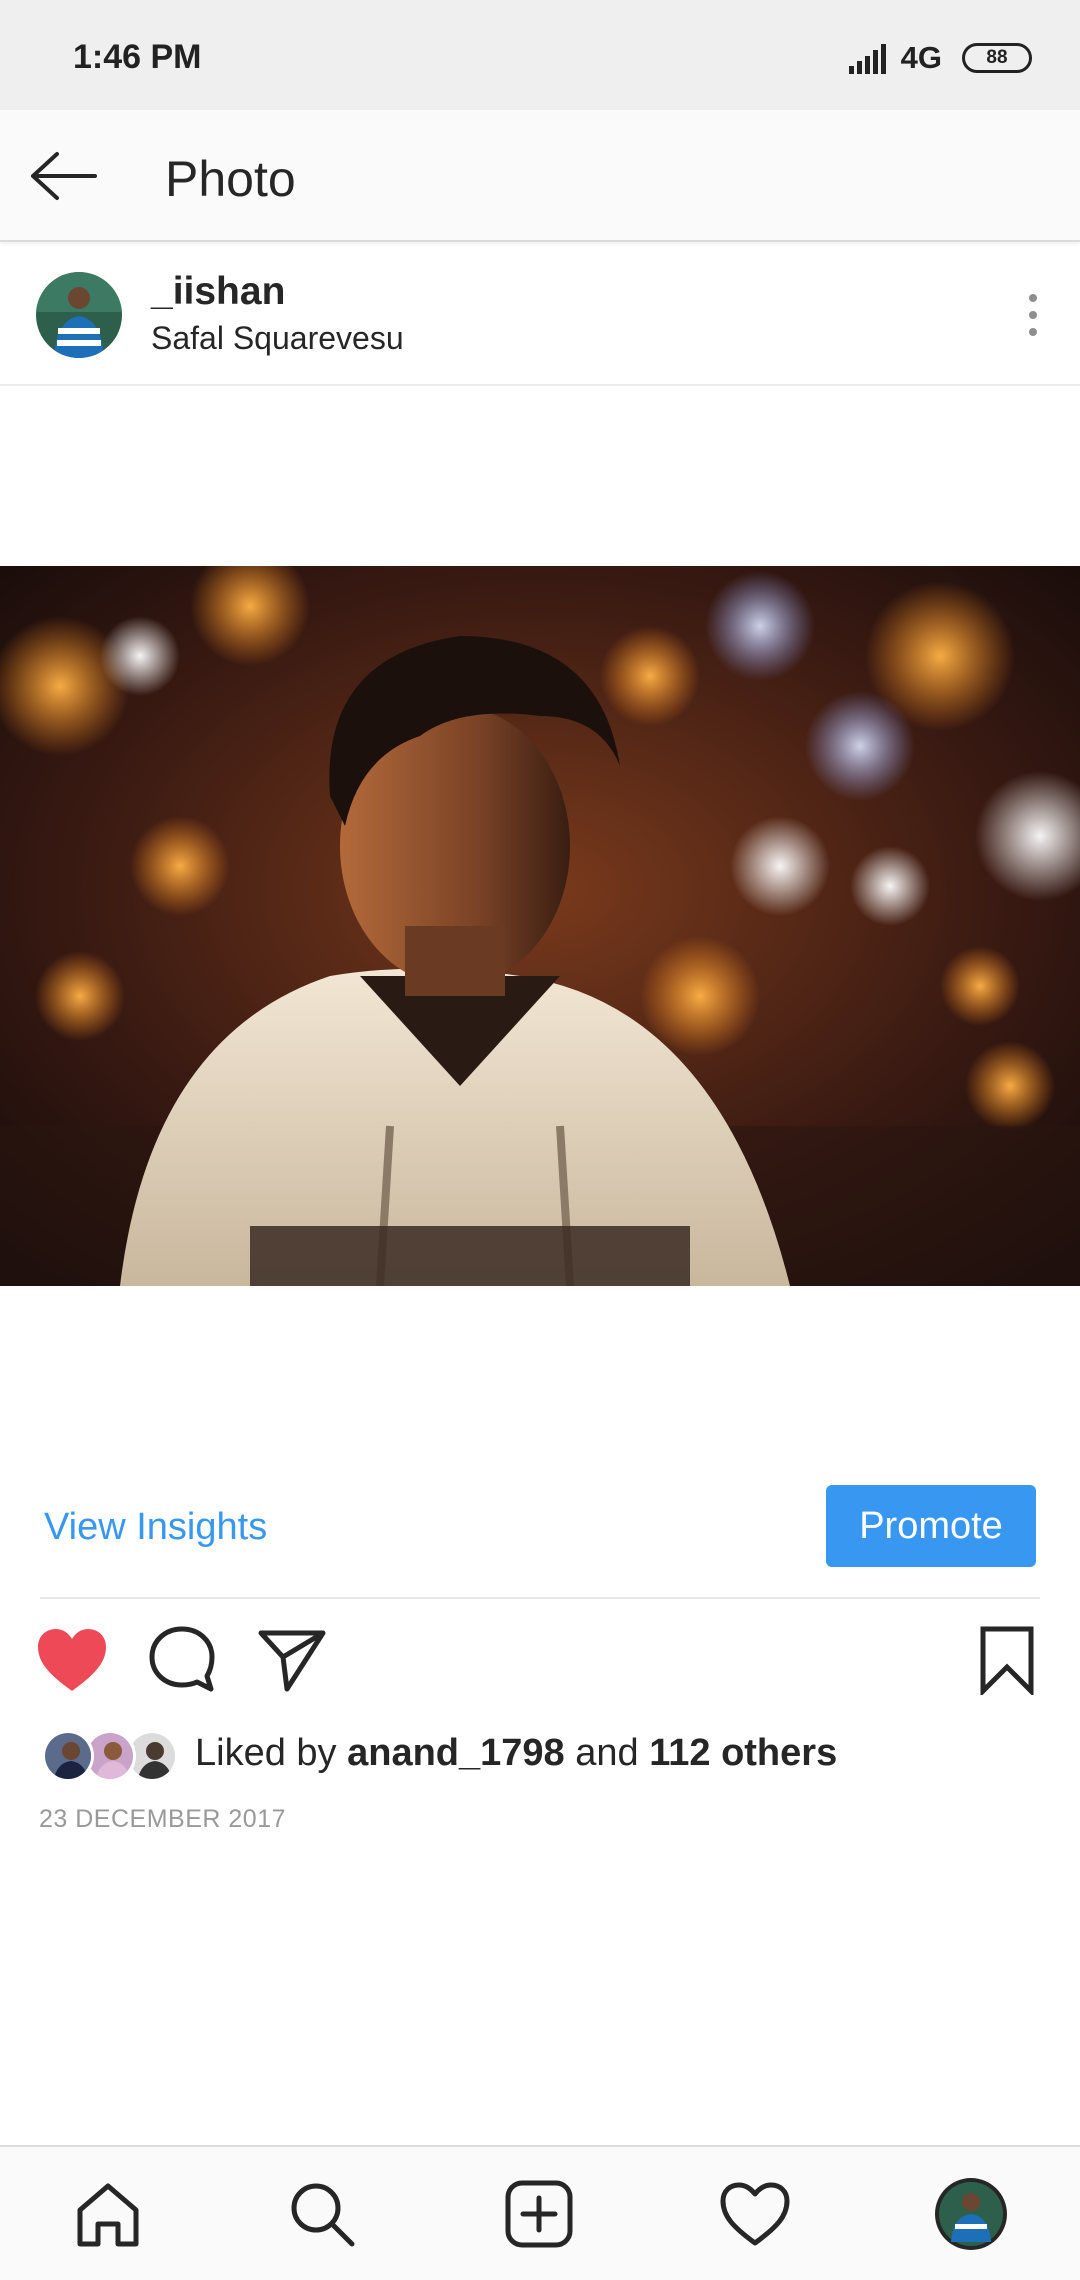 The image size is (1080, 2280). I want to click on likes-user: anand_1798, so click(456, 1753).